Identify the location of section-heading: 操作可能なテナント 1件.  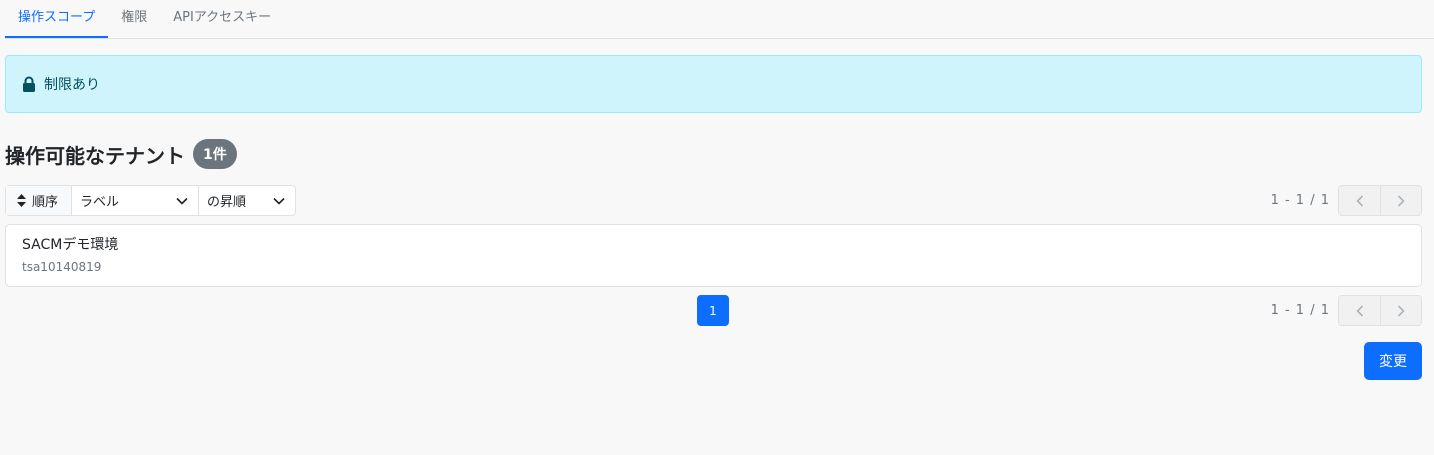
(121, 154).